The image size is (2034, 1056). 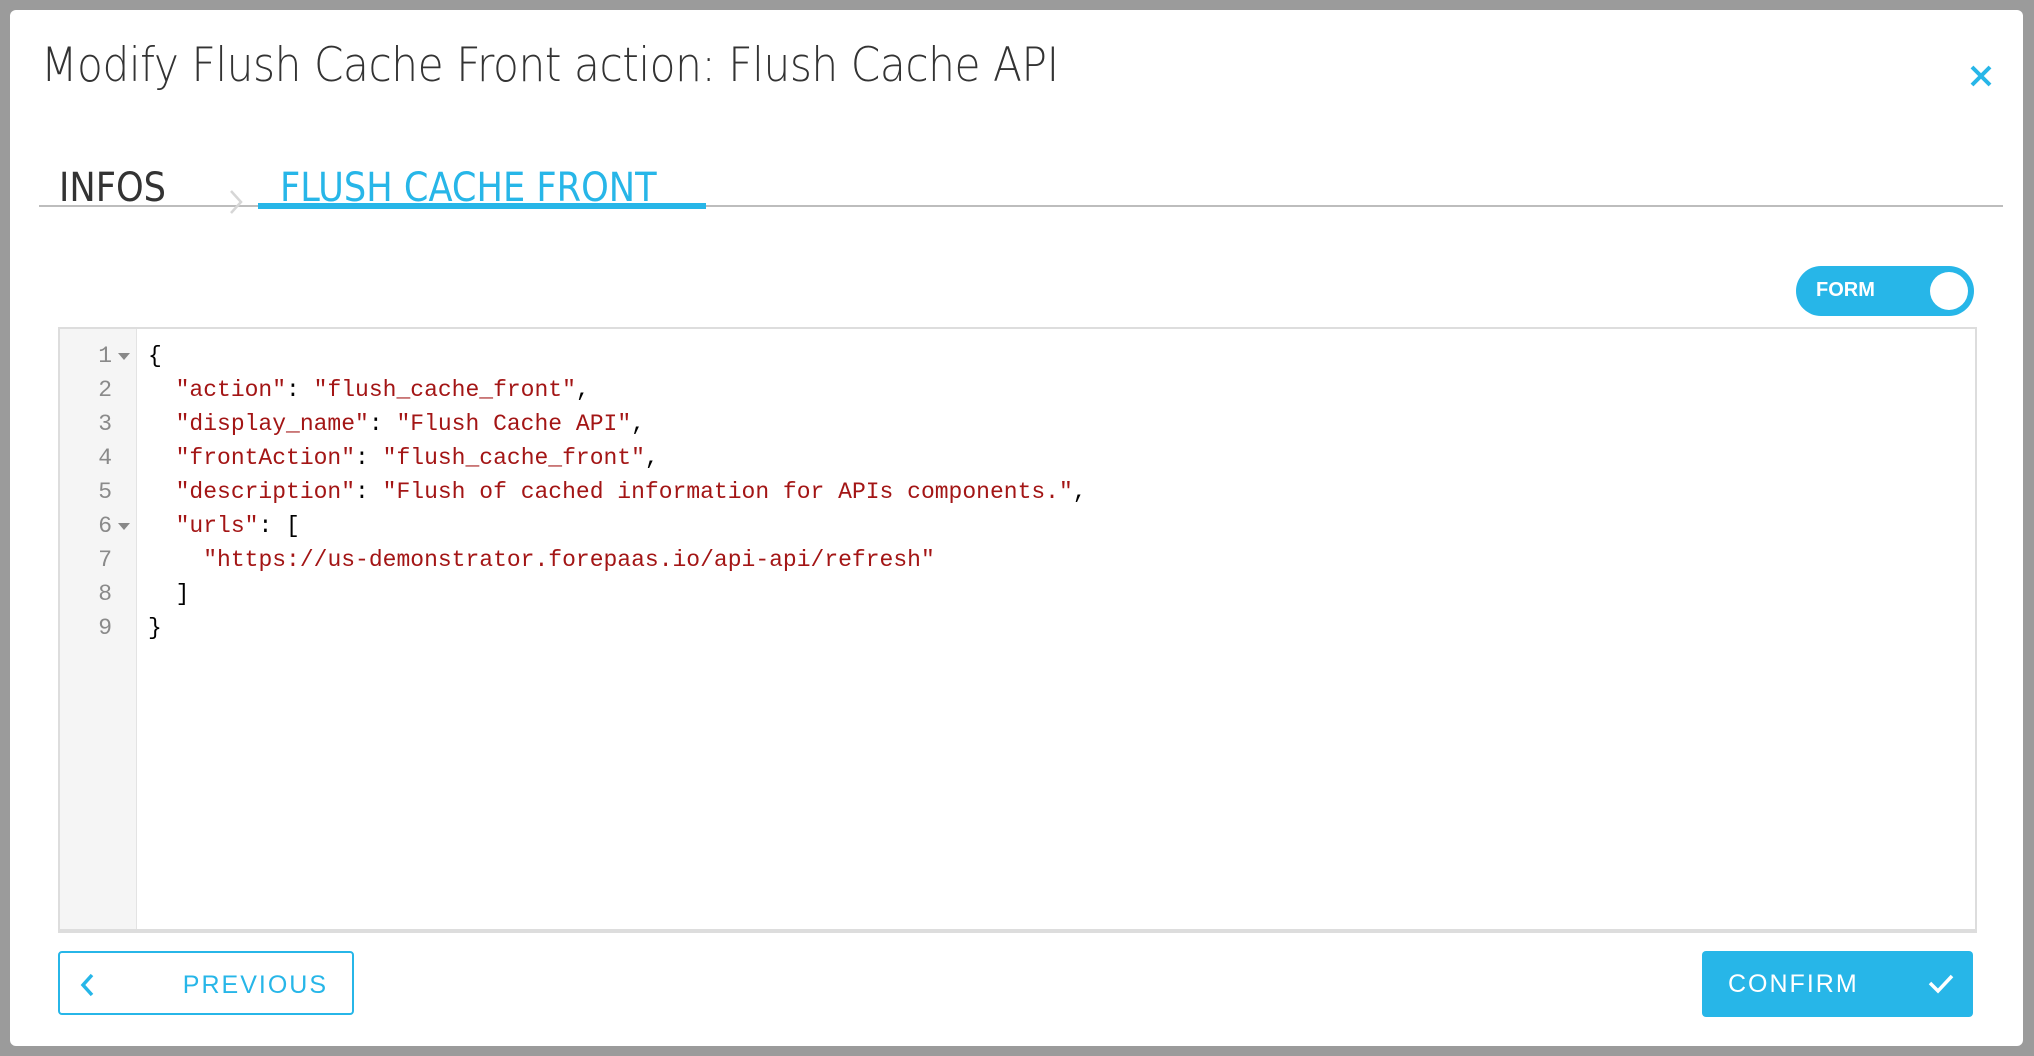 What do you see at coordinates (105, 356) in the screenshot?
I see `line-number: 1` at bounding box center [105, 356].